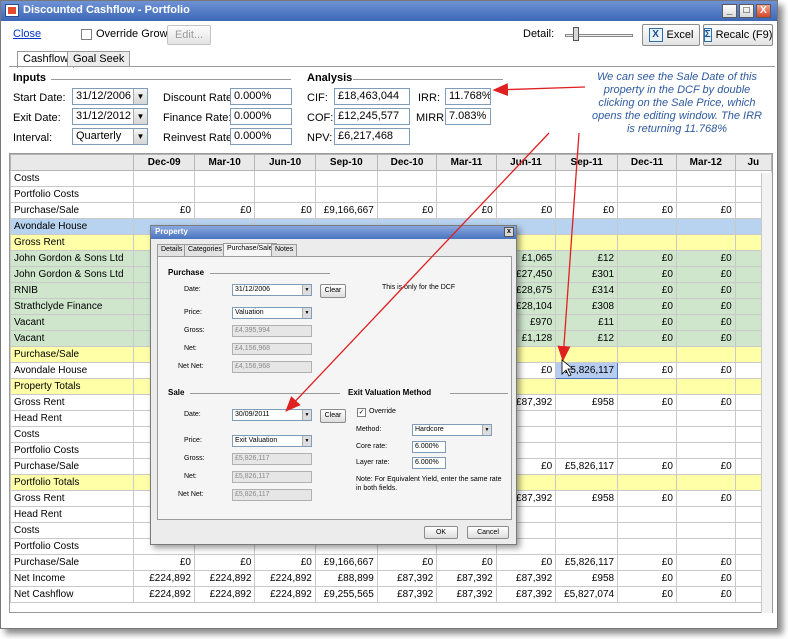 Image resolution: width=788 pixels, height=639 pixels. I want to click on discount-rate-field: 0.000%, so click(261, 96).